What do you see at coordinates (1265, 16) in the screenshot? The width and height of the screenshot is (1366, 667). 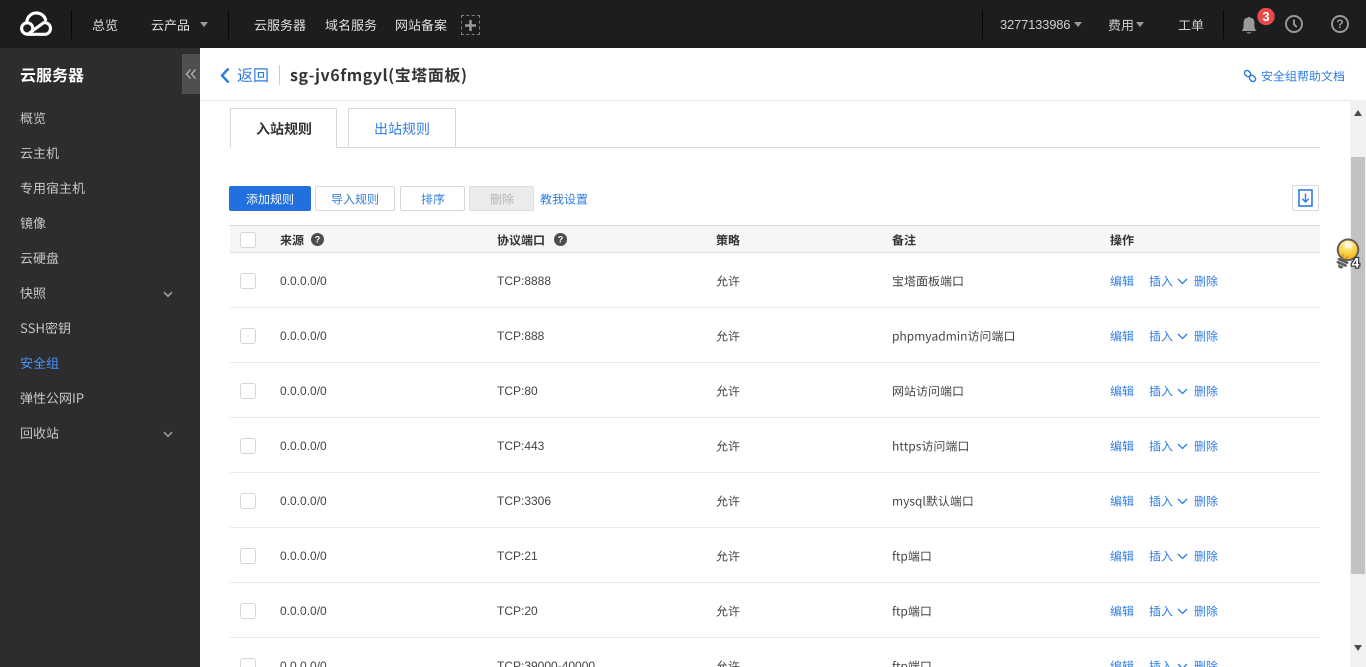 I see `svg-text: 3` at bounding box center [1265, 16].